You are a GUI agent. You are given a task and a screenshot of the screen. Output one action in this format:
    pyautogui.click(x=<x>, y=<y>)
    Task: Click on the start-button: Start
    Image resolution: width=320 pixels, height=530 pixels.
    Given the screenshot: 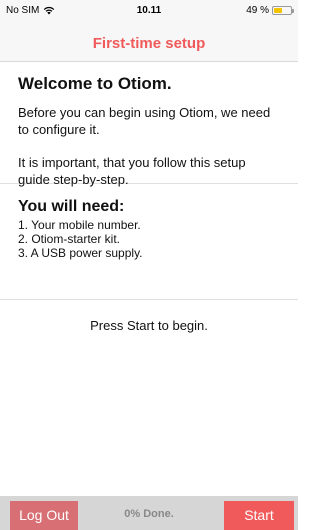 What is the action you would take?
    pyautogui.click(x=259, y=515)
    